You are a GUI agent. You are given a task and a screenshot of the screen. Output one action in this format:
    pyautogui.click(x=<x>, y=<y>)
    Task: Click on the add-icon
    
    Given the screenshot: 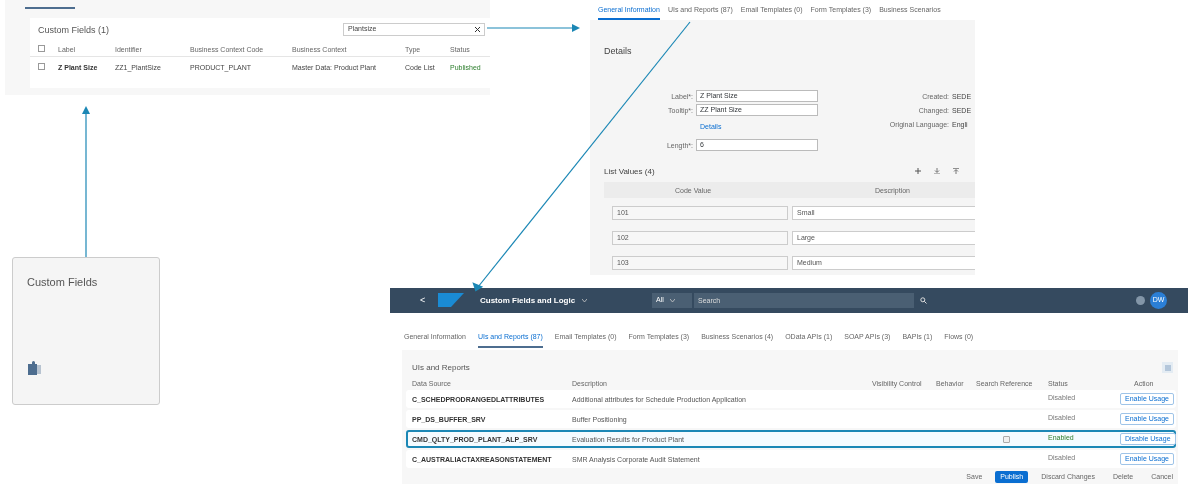 What is the action you would take?
    pyautogui.click(x=918, y=171)
    